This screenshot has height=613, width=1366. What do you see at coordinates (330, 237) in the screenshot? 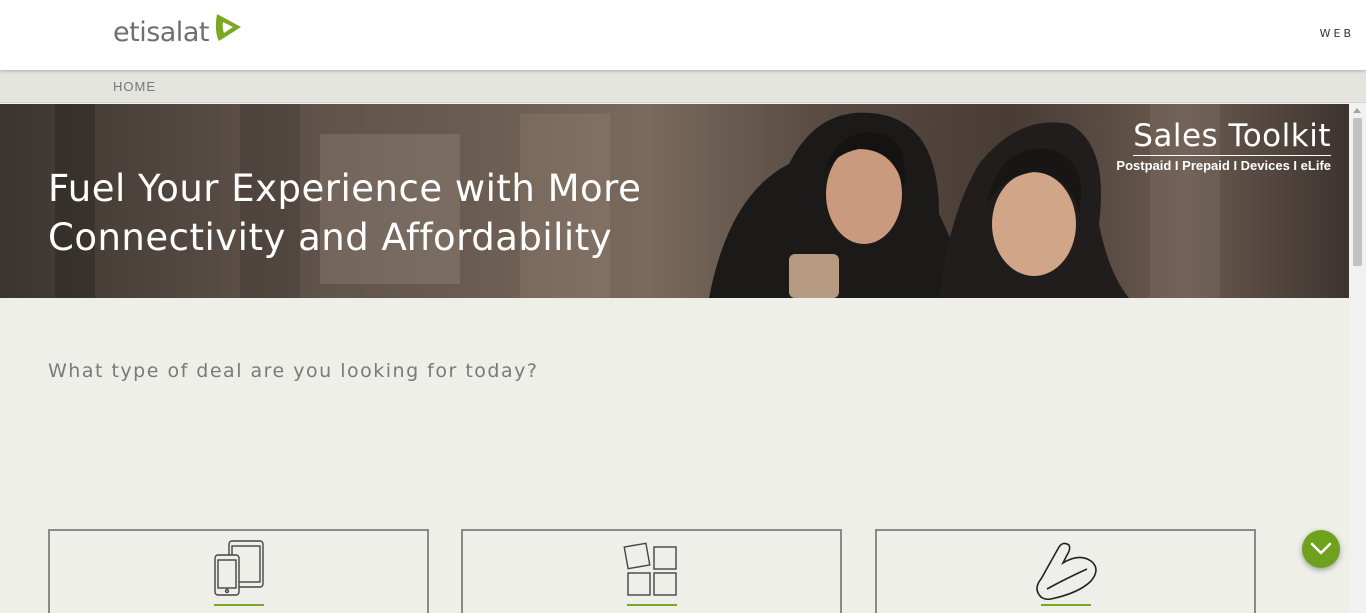
I see `hero-headline-line2: Connectivity and Affordability` at bounding box center [330, 237].